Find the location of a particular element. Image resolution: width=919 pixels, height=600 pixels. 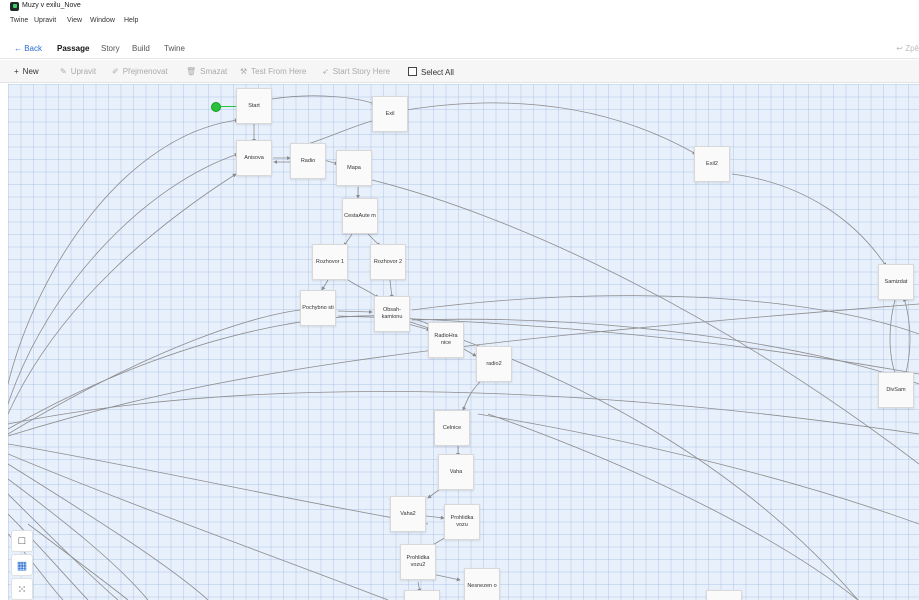

passage-cestaautem: CestaAute m is located at coordinates (360, 216).